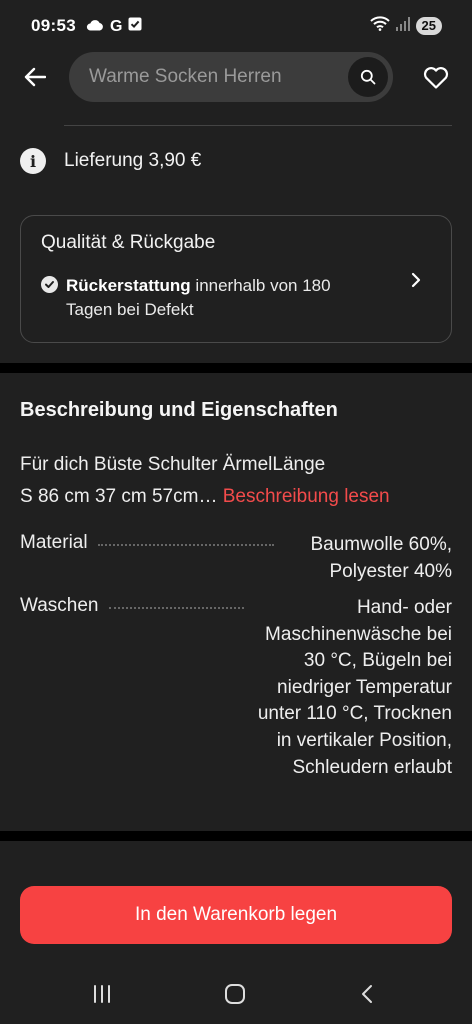 This screenshot has height=1024, width=472. Describe the element at coordinates (128, 285) in the screenshot. I see `refund-bold: Rückerstattung` at that location.